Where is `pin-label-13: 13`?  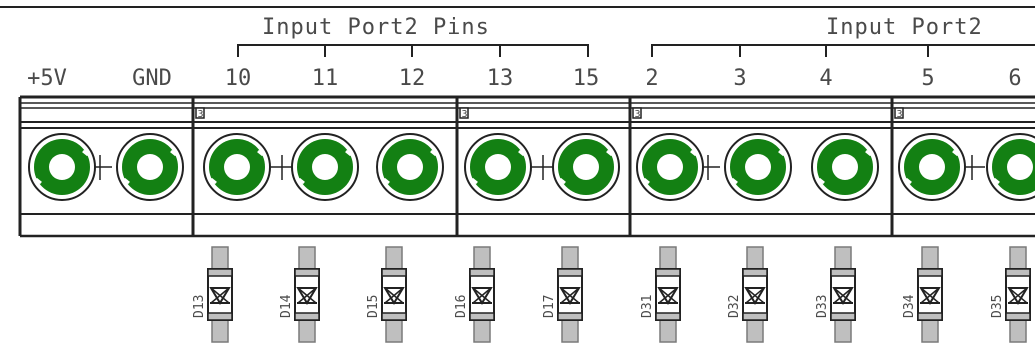
pin-label-13: 13 is located at coordinates (500, 78).